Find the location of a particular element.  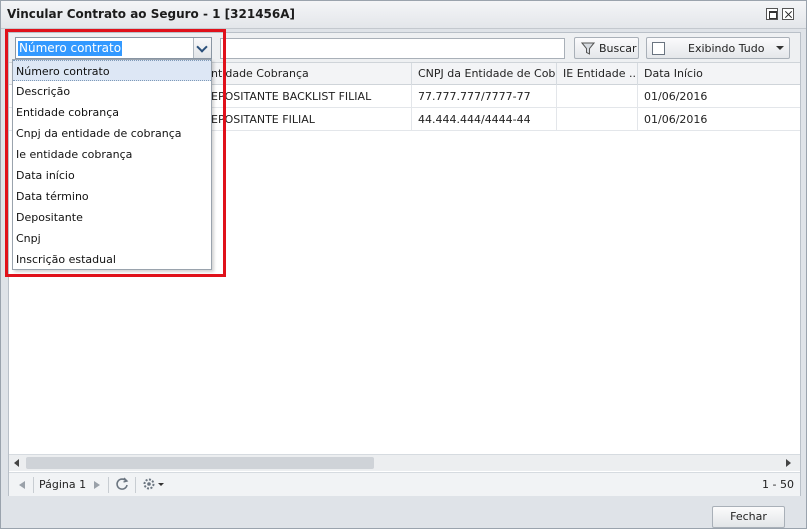

display-all-button: Exibindo Tudo is located at coordinates (718, 48).